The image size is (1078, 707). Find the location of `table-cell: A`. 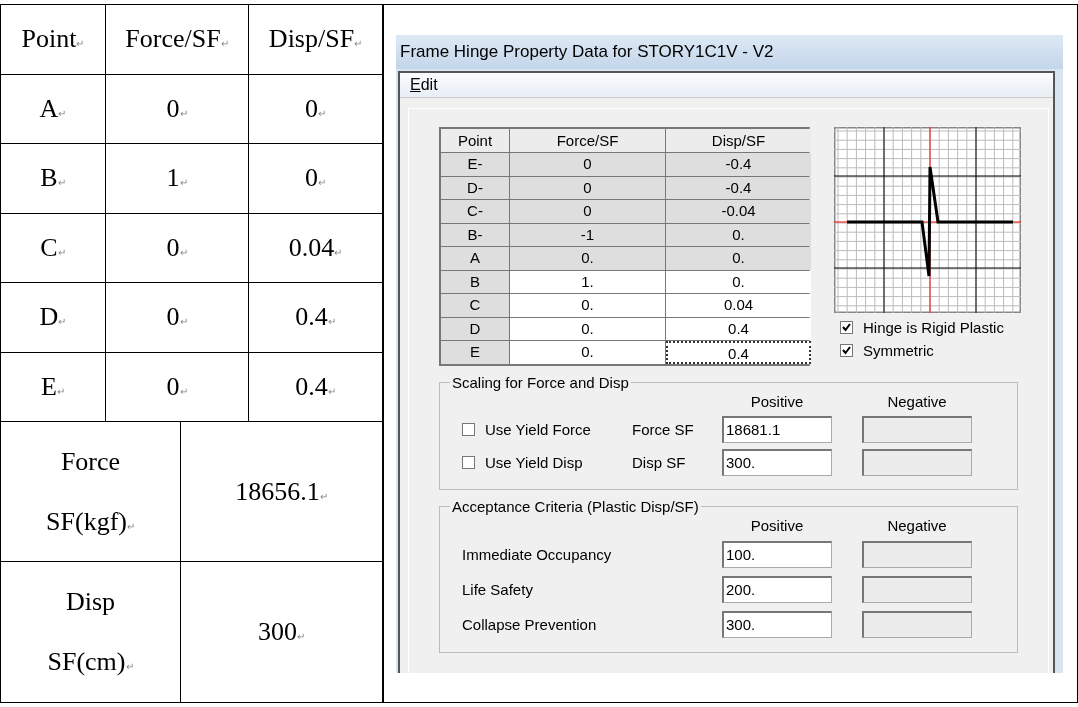

table-cell: A is located at coordinates (475, 258).